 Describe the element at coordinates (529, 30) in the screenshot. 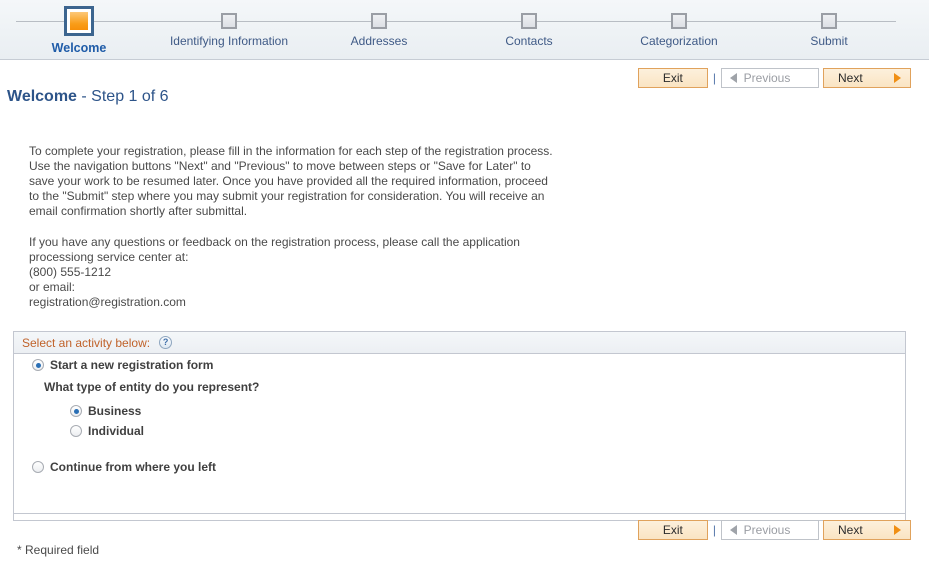

I see `wizard-step-contacts: Contacts` at that location.